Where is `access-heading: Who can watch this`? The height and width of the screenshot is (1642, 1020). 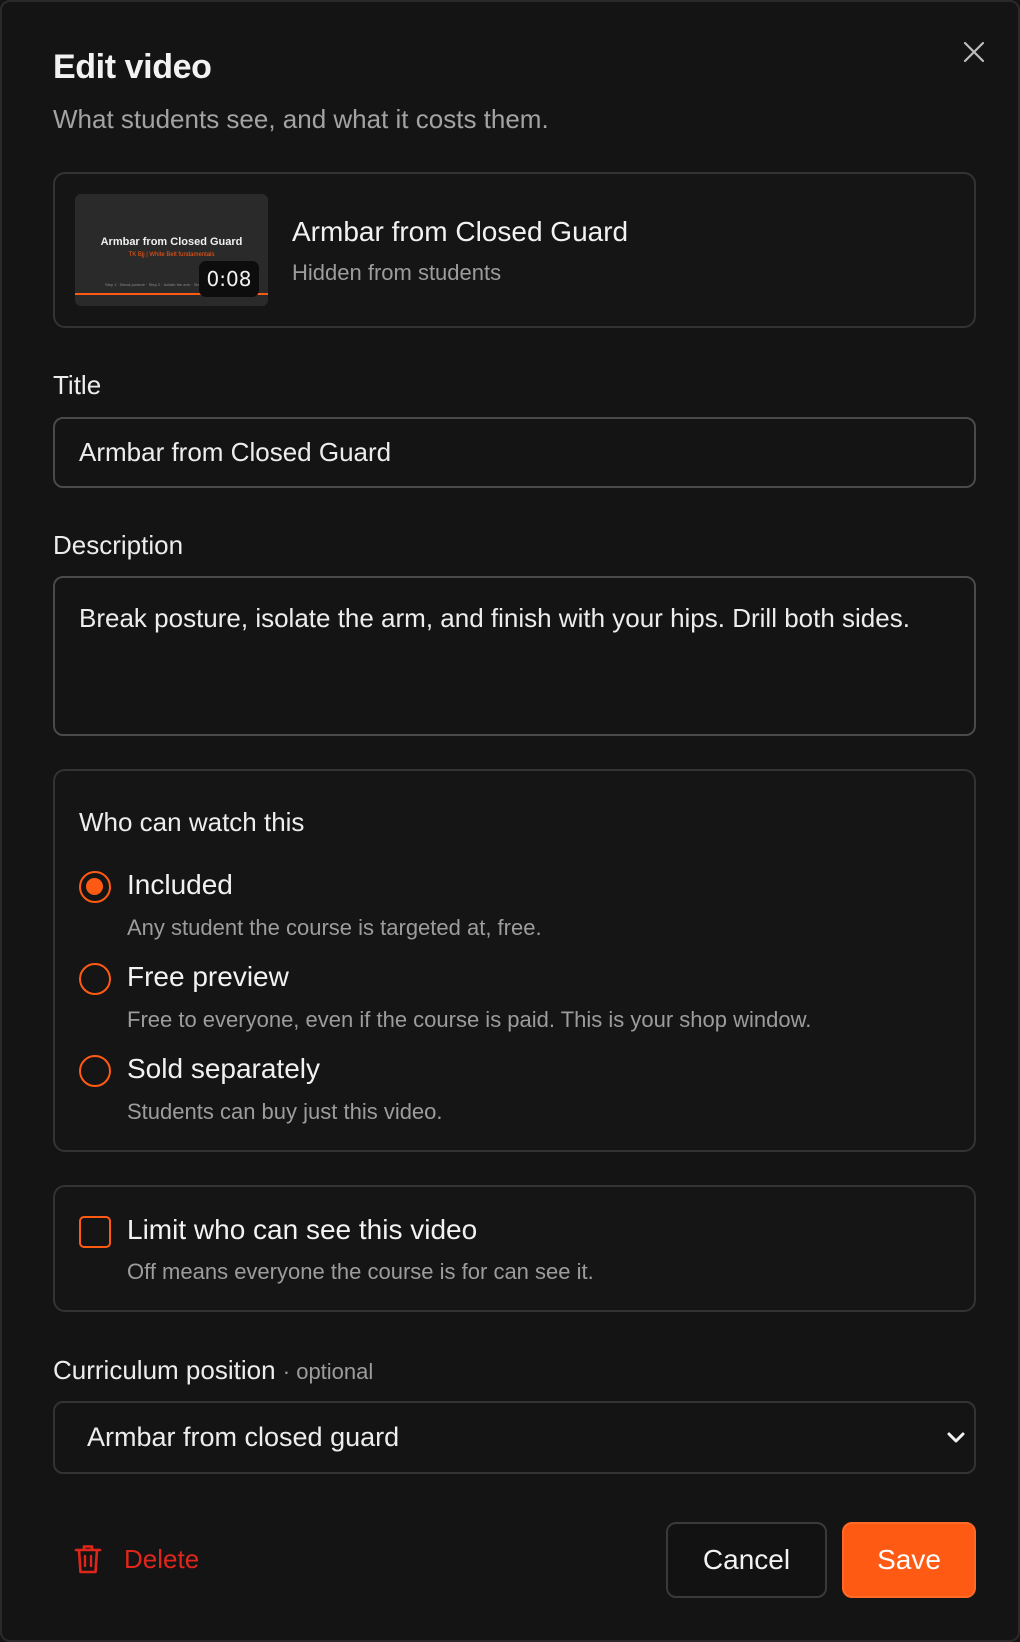 access-heading: Who can watch this is located at coordinates (192, 822).